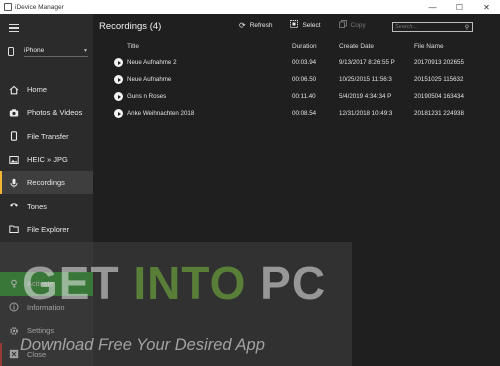 The image size is (500, 366). Describe the element at coordinates (39, 7) in the screenshot. I see `window-title: iDevice Manager` at that location.